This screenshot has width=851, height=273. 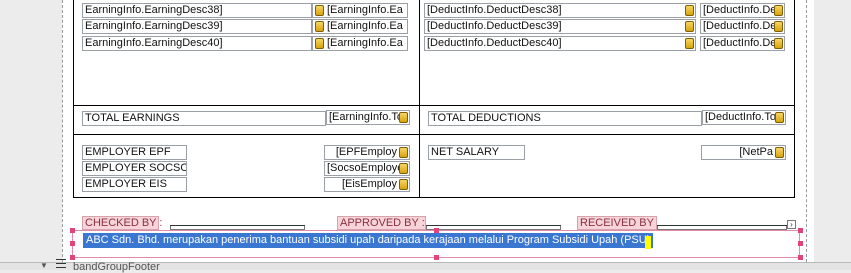 I want to click on selection-handle-middle-left, so click(x=72, y=243).